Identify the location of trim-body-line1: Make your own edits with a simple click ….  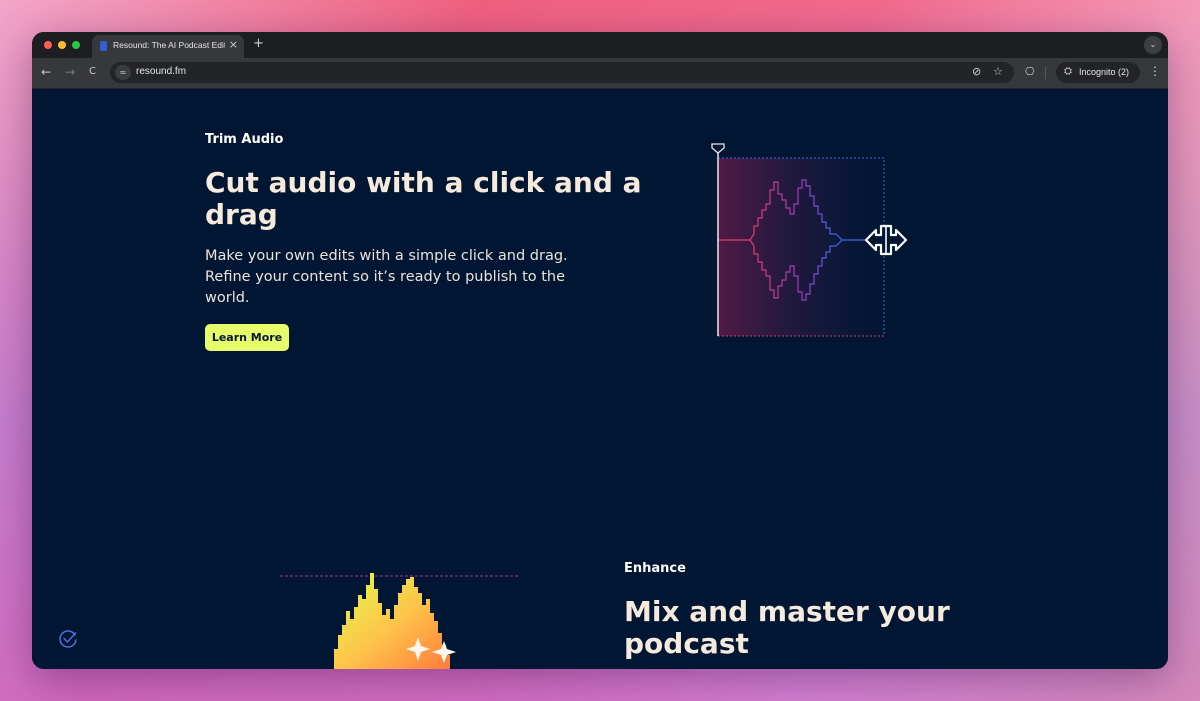
(386, 256).